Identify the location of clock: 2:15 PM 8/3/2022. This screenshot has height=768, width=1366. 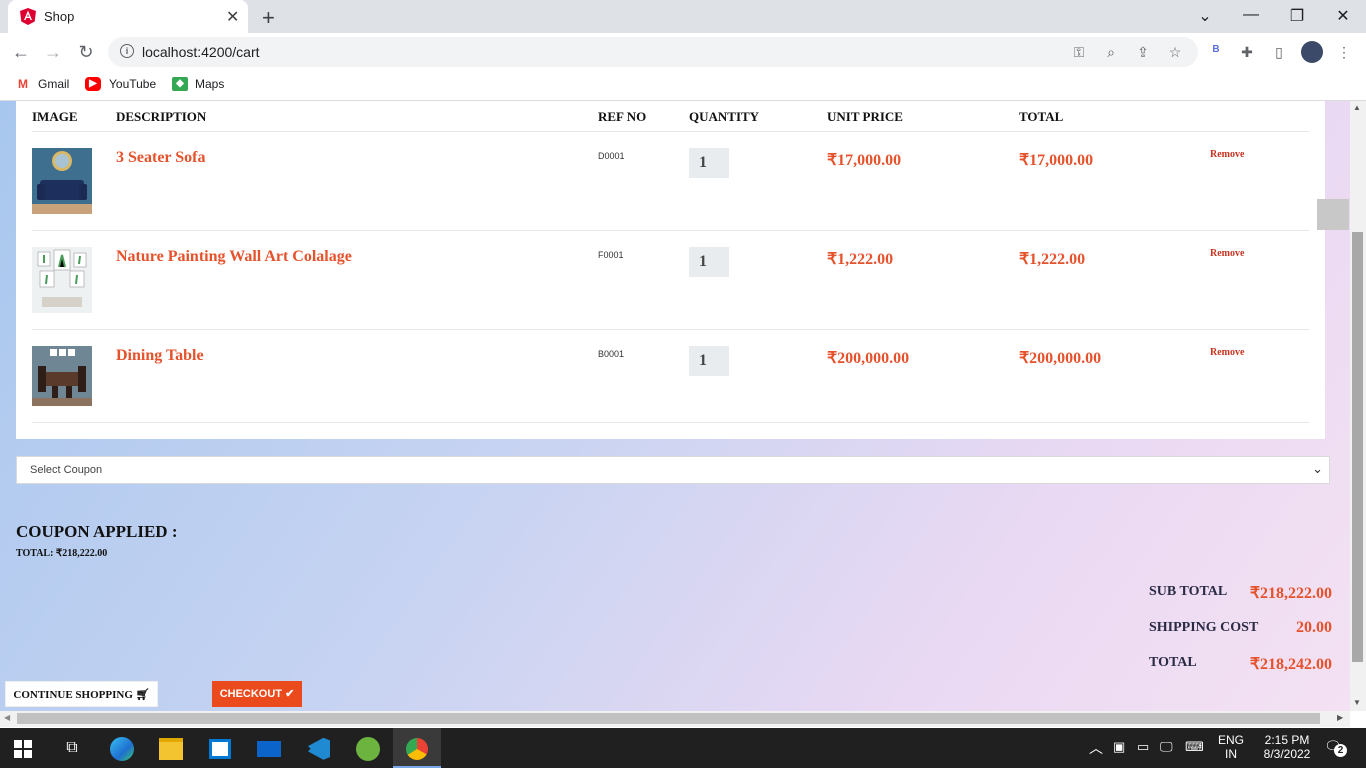
(1287, 747).